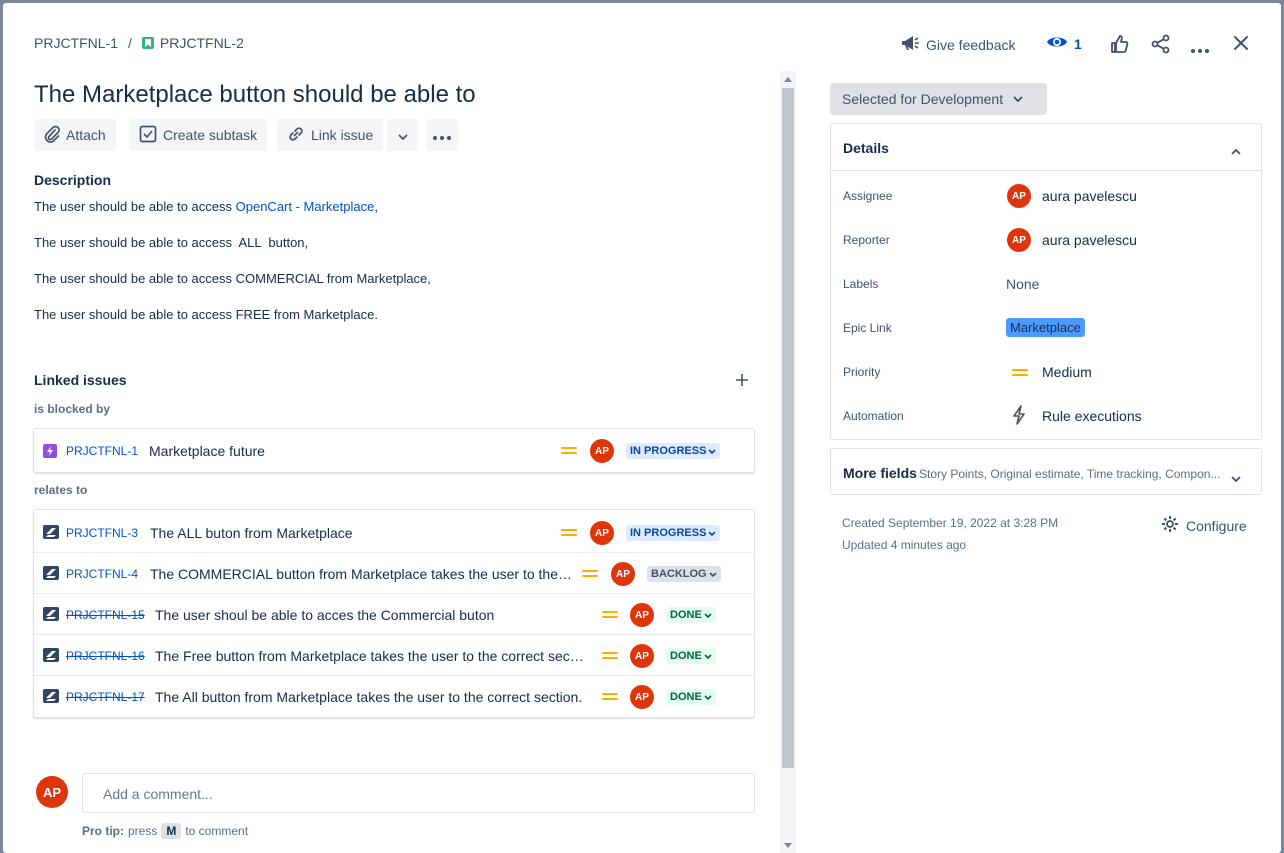  I want to click on scrollbar, so click(788, 462).